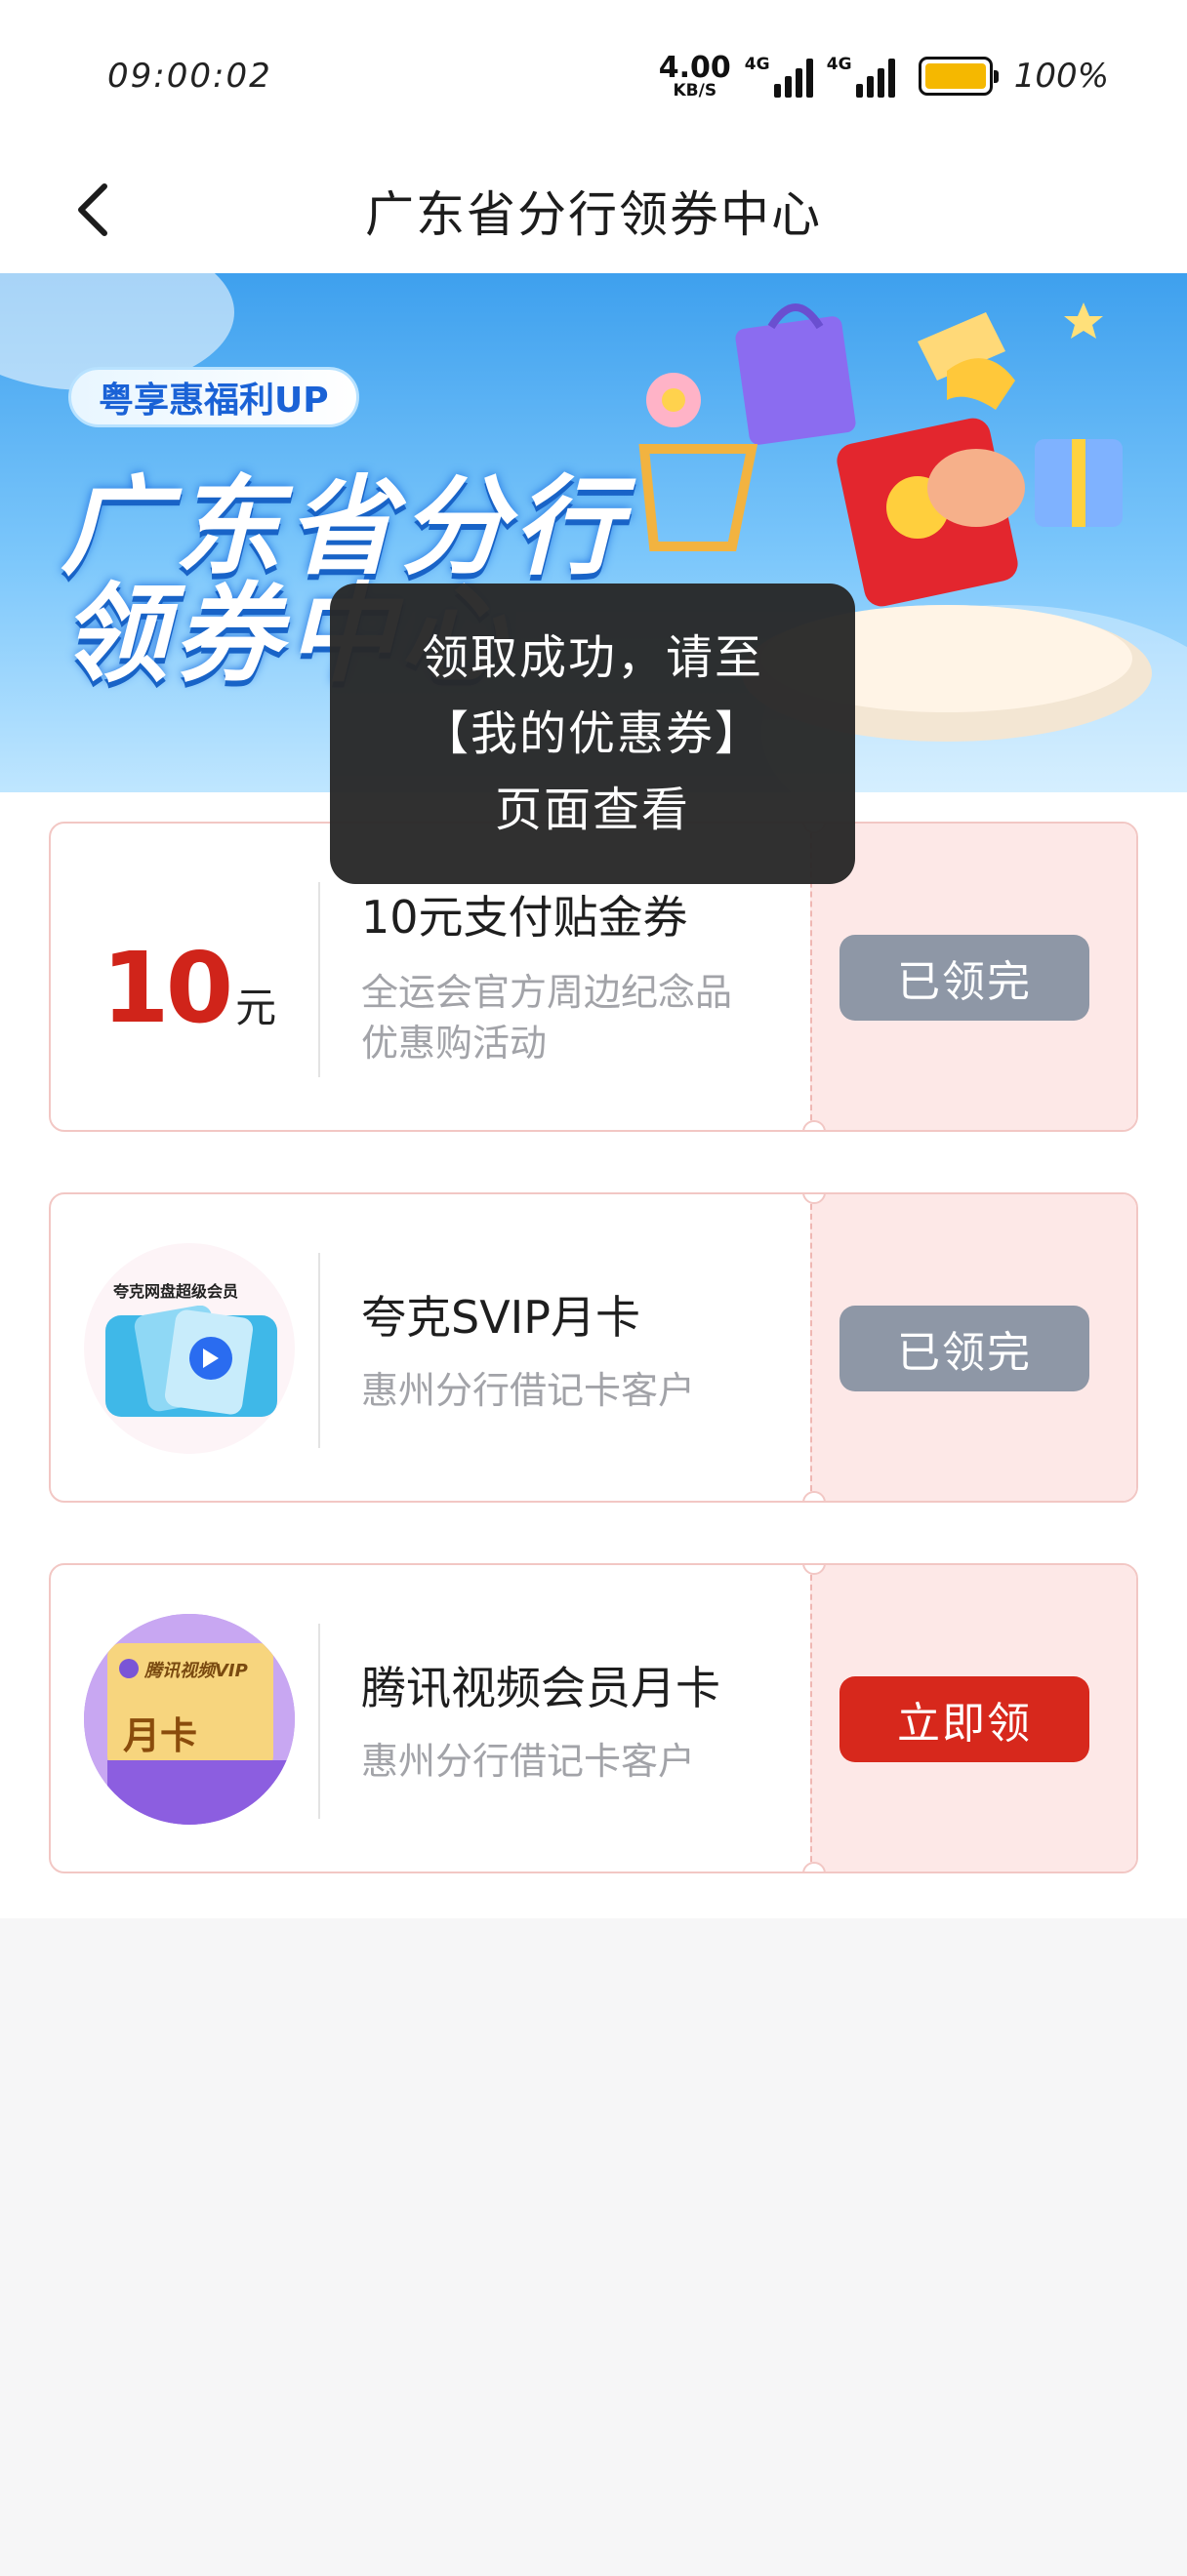 The width and height of the screenshot is (1187, 2576). Describe the element at coordinates (191, 1361) in the screenshot. I see `quark-card-icon` at that location.